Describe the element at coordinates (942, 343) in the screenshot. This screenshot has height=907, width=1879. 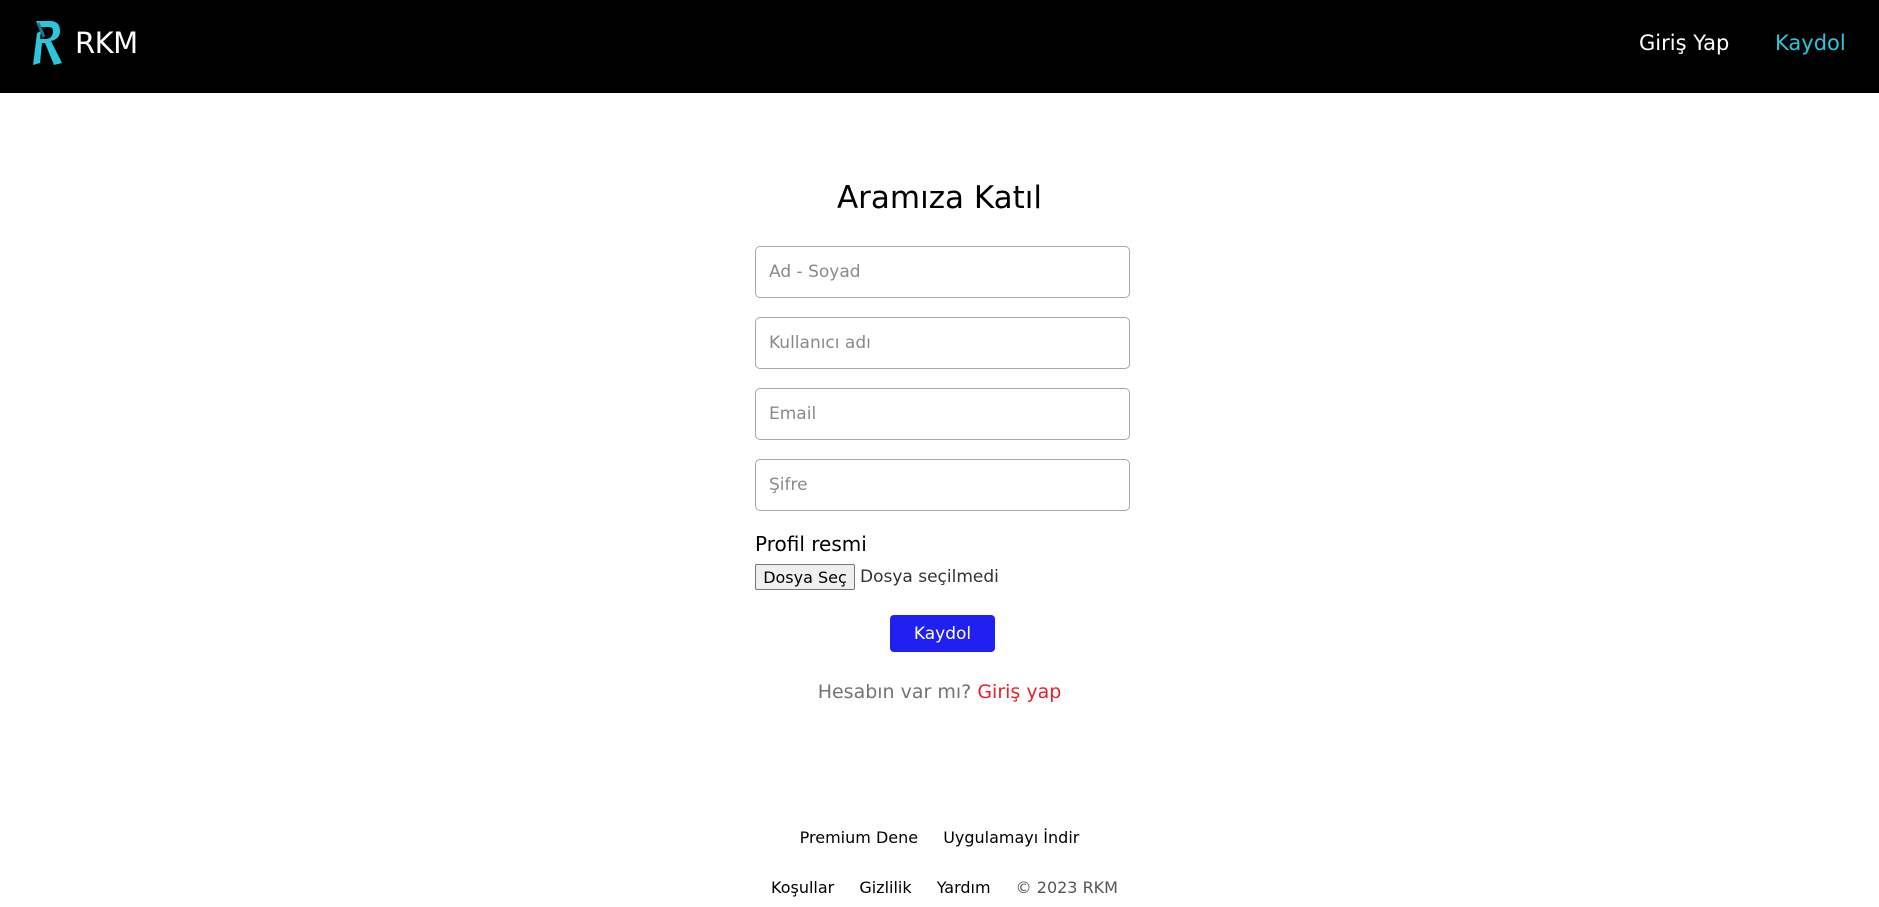
I see `username-input` at that location.